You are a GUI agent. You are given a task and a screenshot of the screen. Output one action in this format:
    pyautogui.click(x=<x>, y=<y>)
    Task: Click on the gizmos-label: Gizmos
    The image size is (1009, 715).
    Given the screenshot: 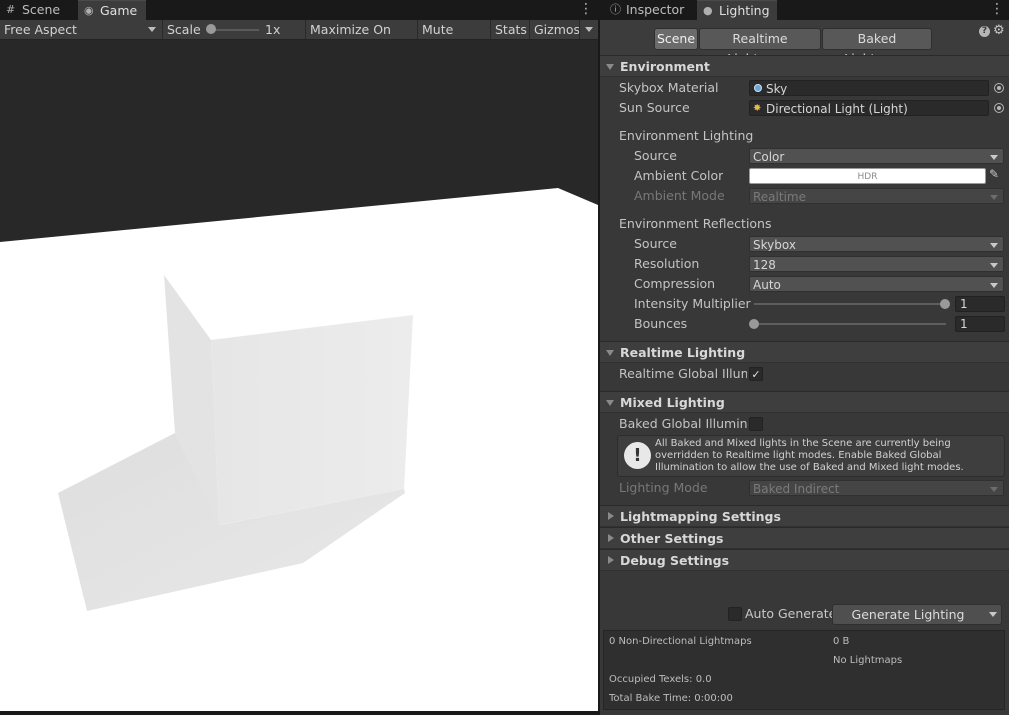 What is the action you would take?
    pyautogui.click(x=557, y=29)
    